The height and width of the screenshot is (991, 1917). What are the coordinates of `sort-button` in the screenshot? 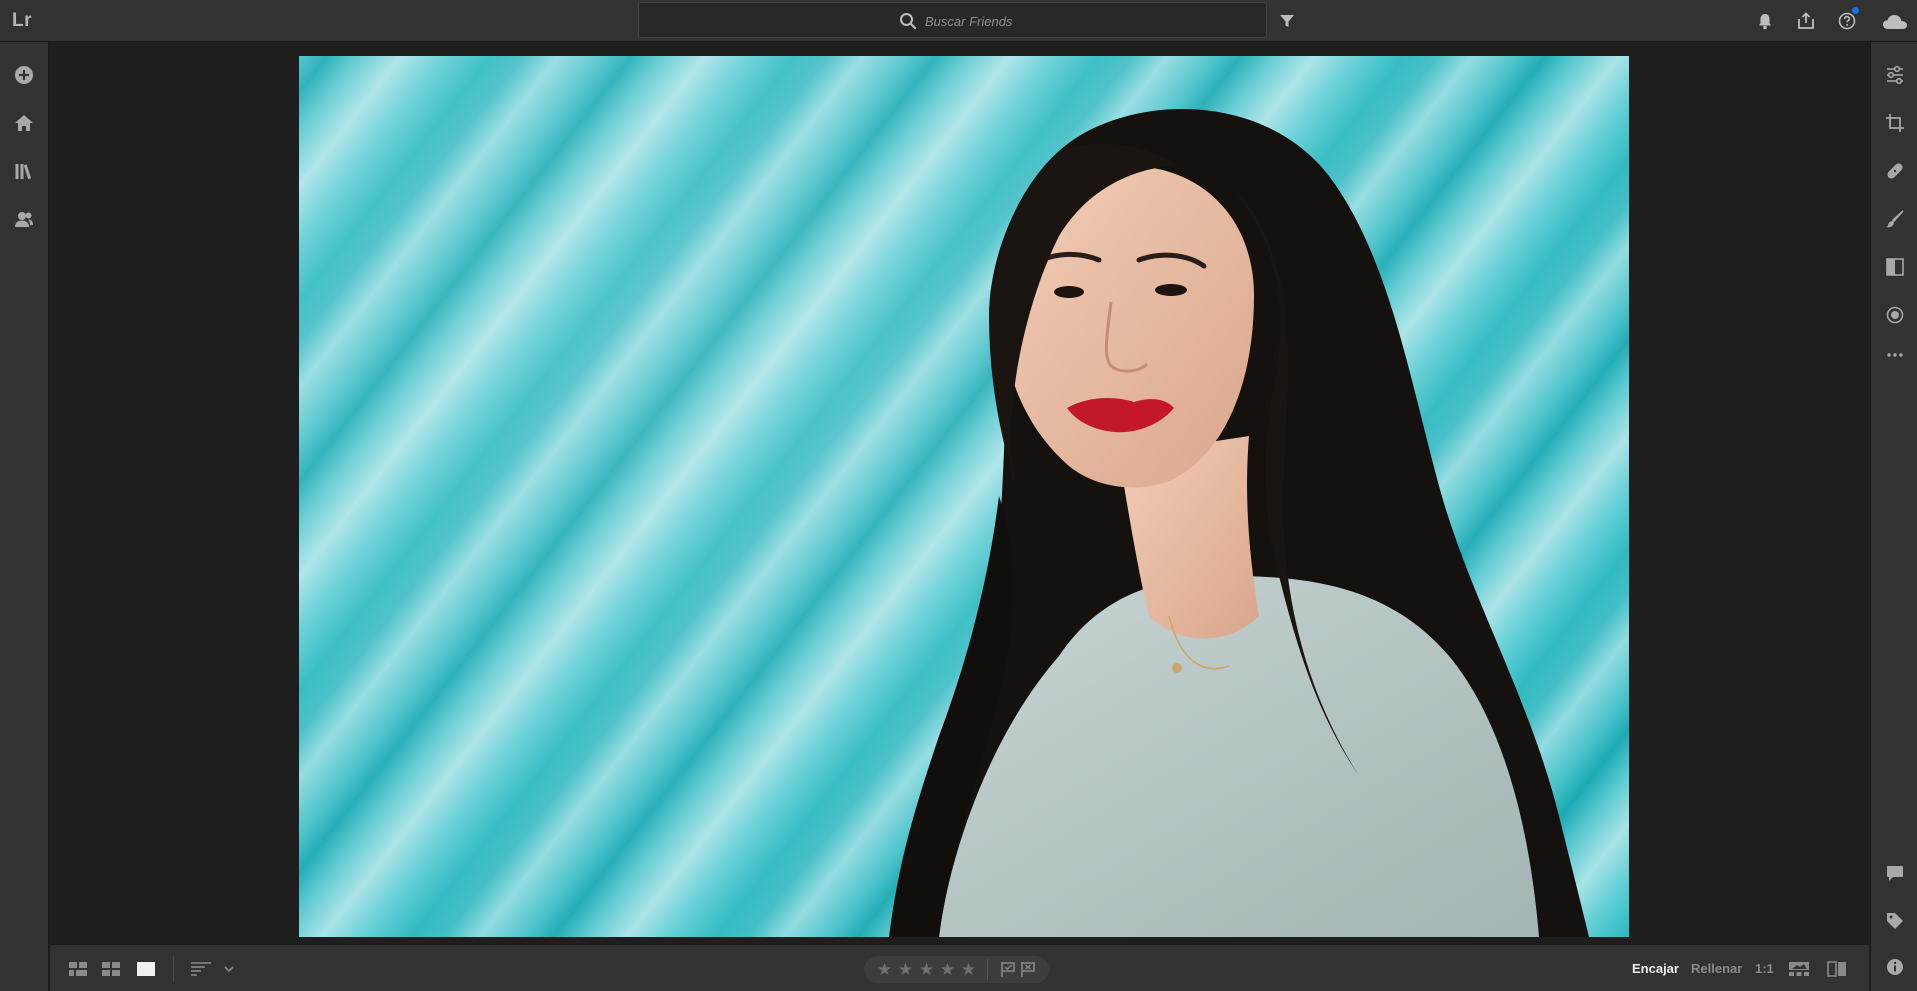 It's located at (201, 969).